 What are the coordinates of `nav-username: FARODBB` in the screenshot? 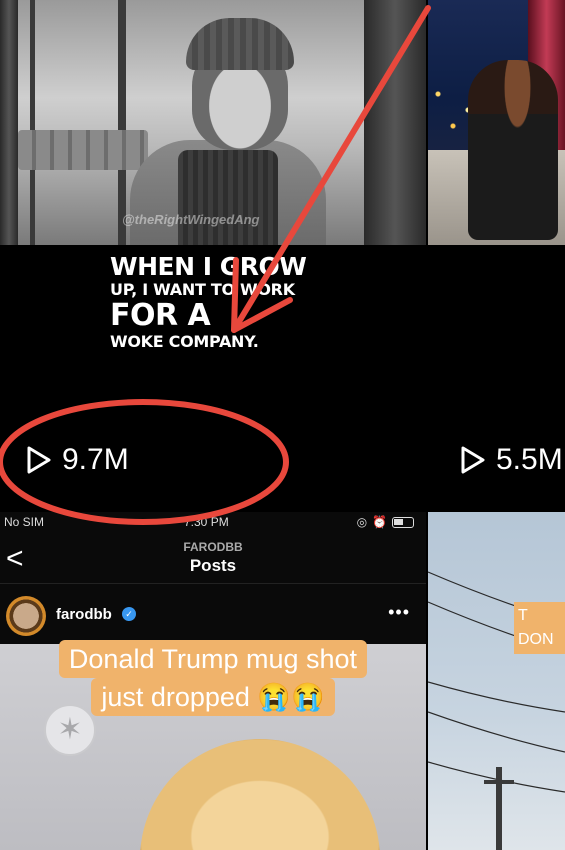 It's located at (213, 547).